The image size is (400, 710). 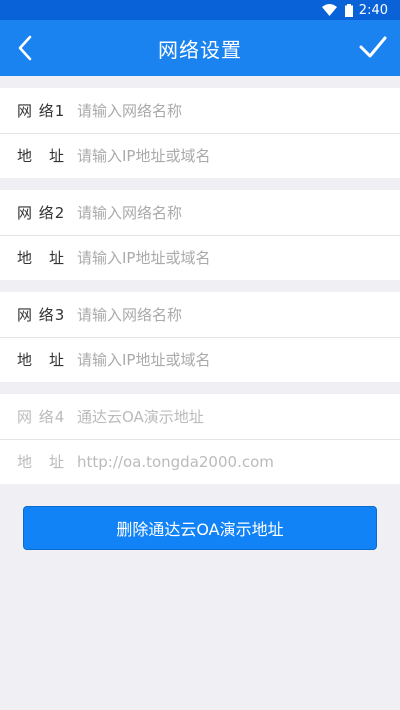 What do you see at coordinates (200, 110) in the screenshot?
I see `network-name-row: 网 络1 请输入网络名称` at bounding box center [200, 110].